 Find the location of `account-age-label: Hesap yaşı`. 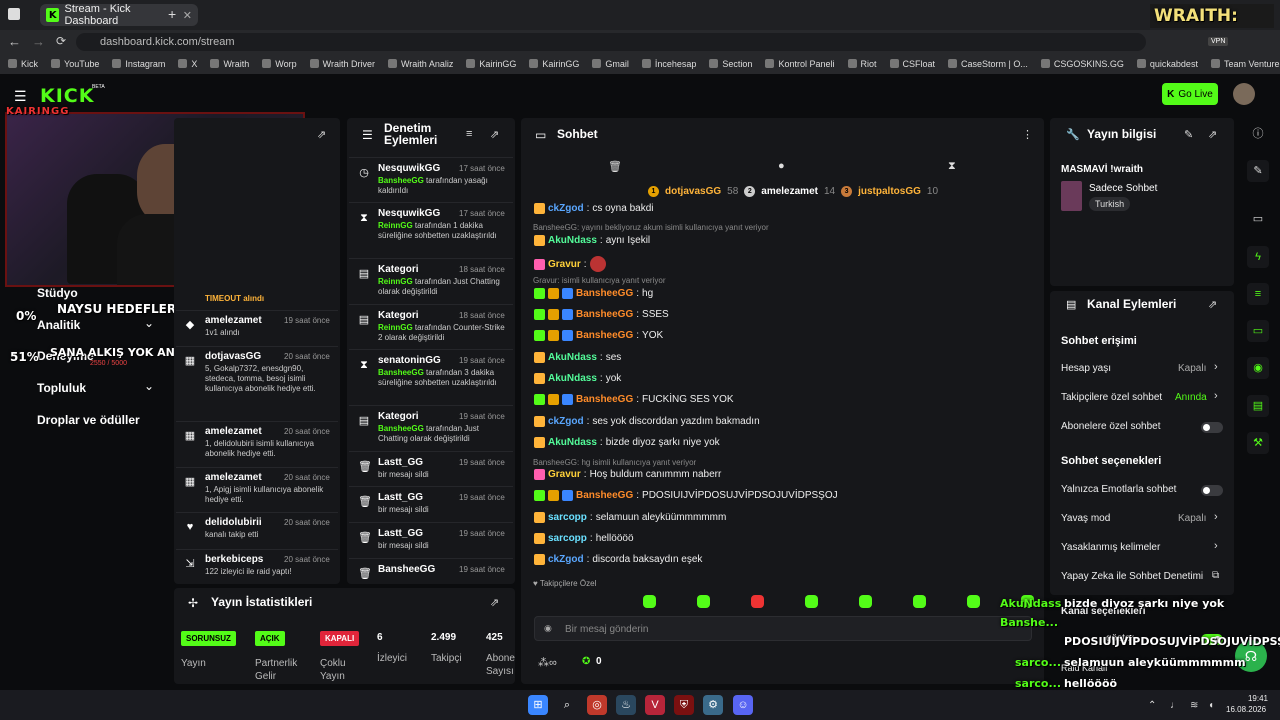

account-age-label: Hesap yaşı is located at coordinates (1086, 368).